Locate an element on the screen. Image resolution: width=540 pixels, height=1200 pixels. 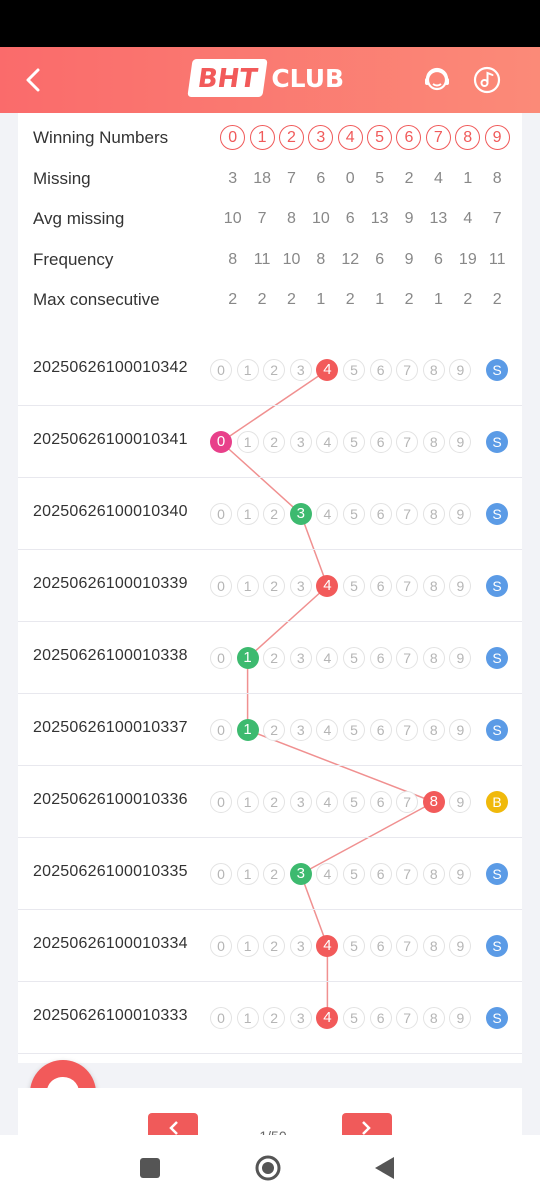
draw-row: 20250626100010340 0 1 2 3 4 5 6 7 8 9 S is located at coordinates (270, 514).